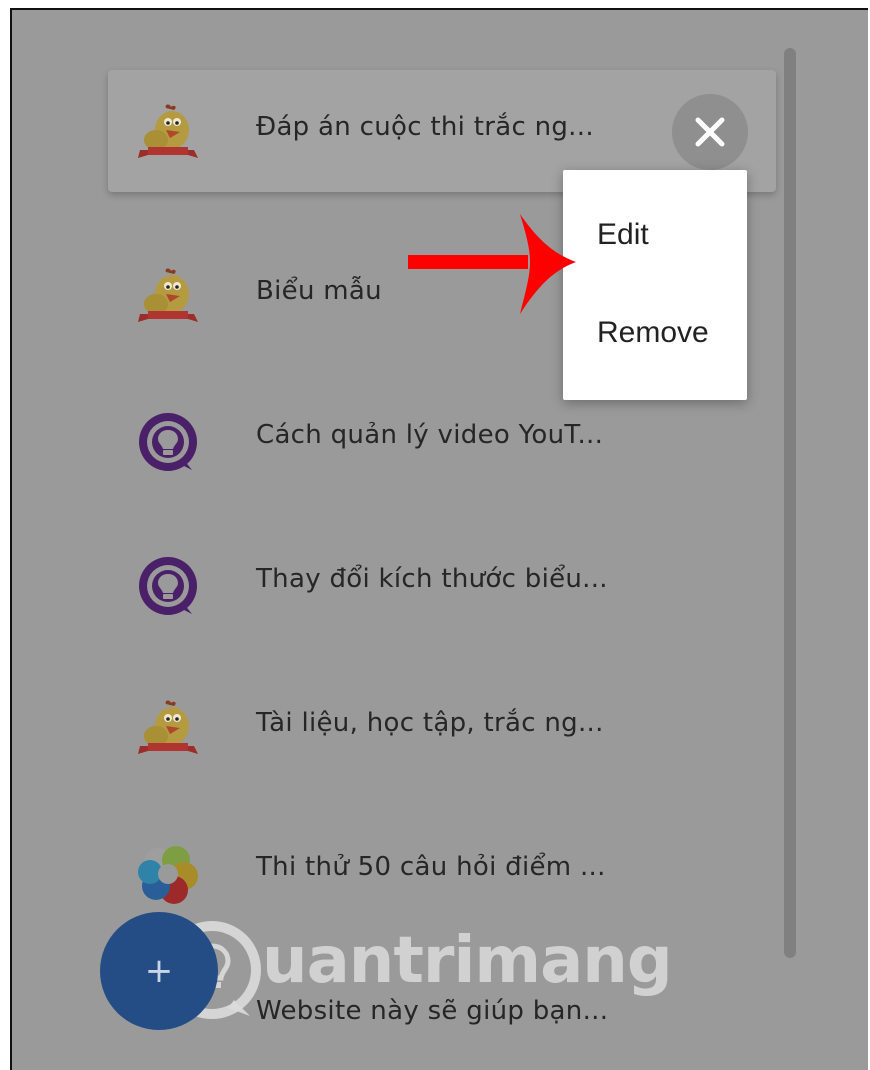  What do you see at coordinates (168, 874) in the screenshot?
I see `colorful-pinwheel-icon` at bounding box center [168, 874].